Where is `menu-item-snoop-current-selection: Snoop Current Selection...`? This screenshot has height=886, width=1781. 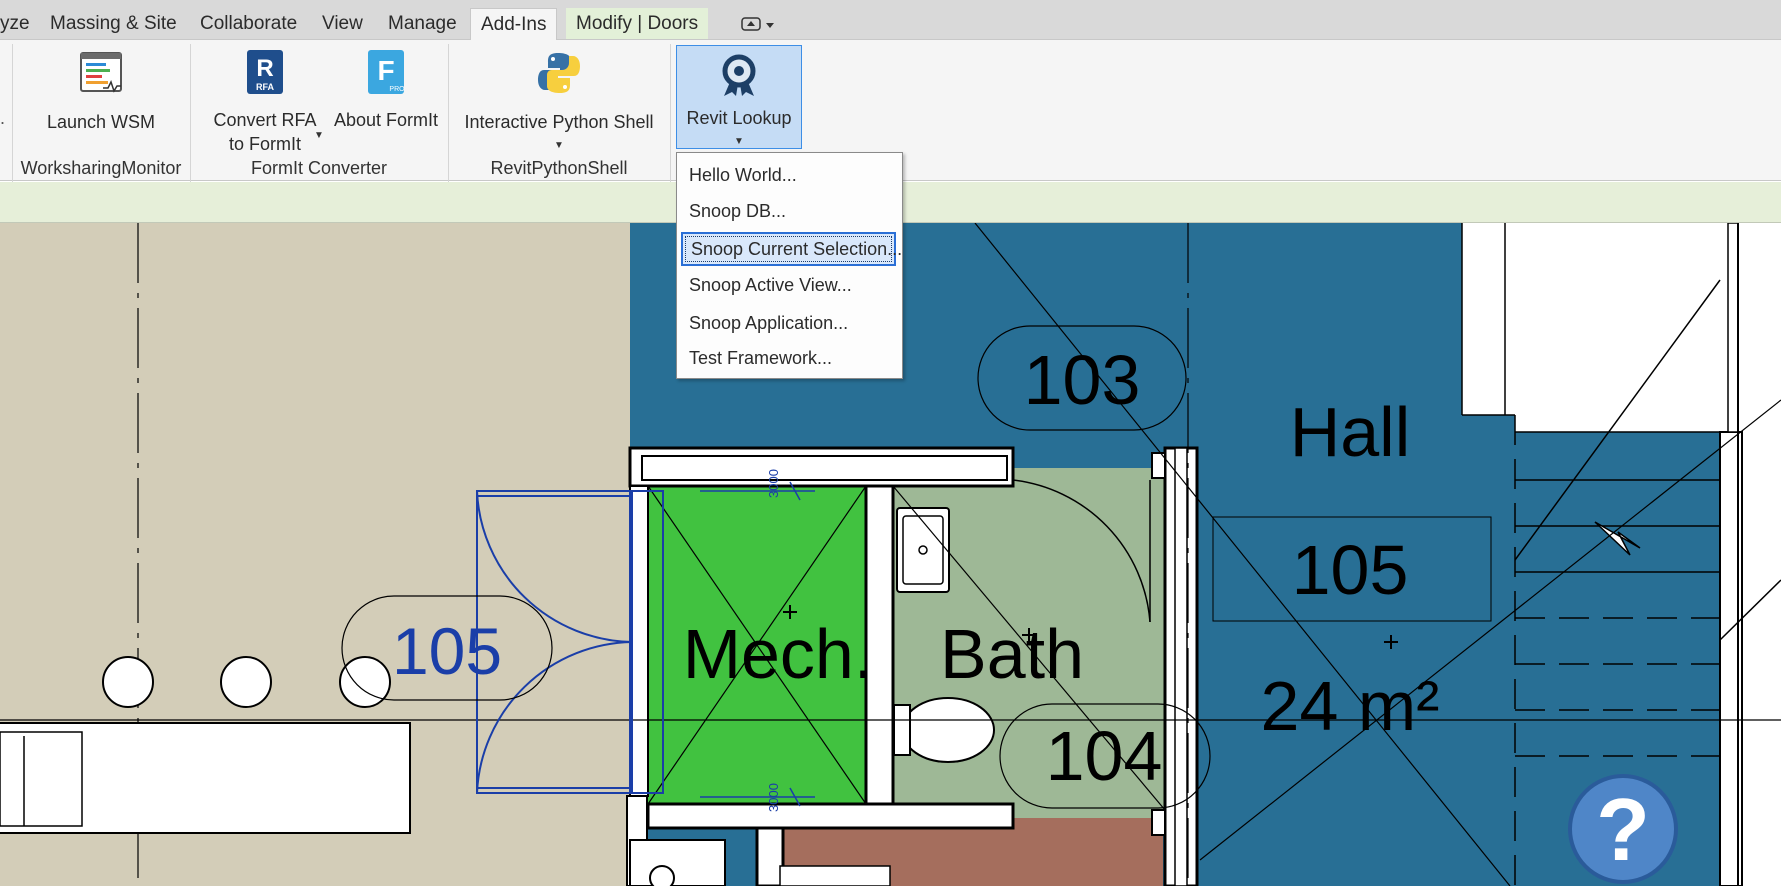 menu-item-snoop-current-selection: Snoop Current Selection... is located at coordinates (791, 249).